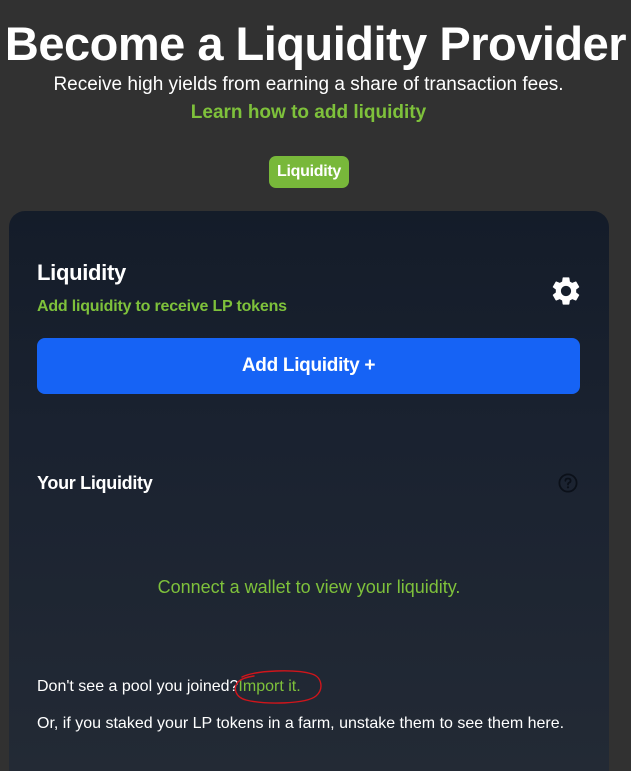 The height and width of the screenshot is (771, 631). I want to click on learn-how-link: Learn how to add liquidity, so click(308, 113).